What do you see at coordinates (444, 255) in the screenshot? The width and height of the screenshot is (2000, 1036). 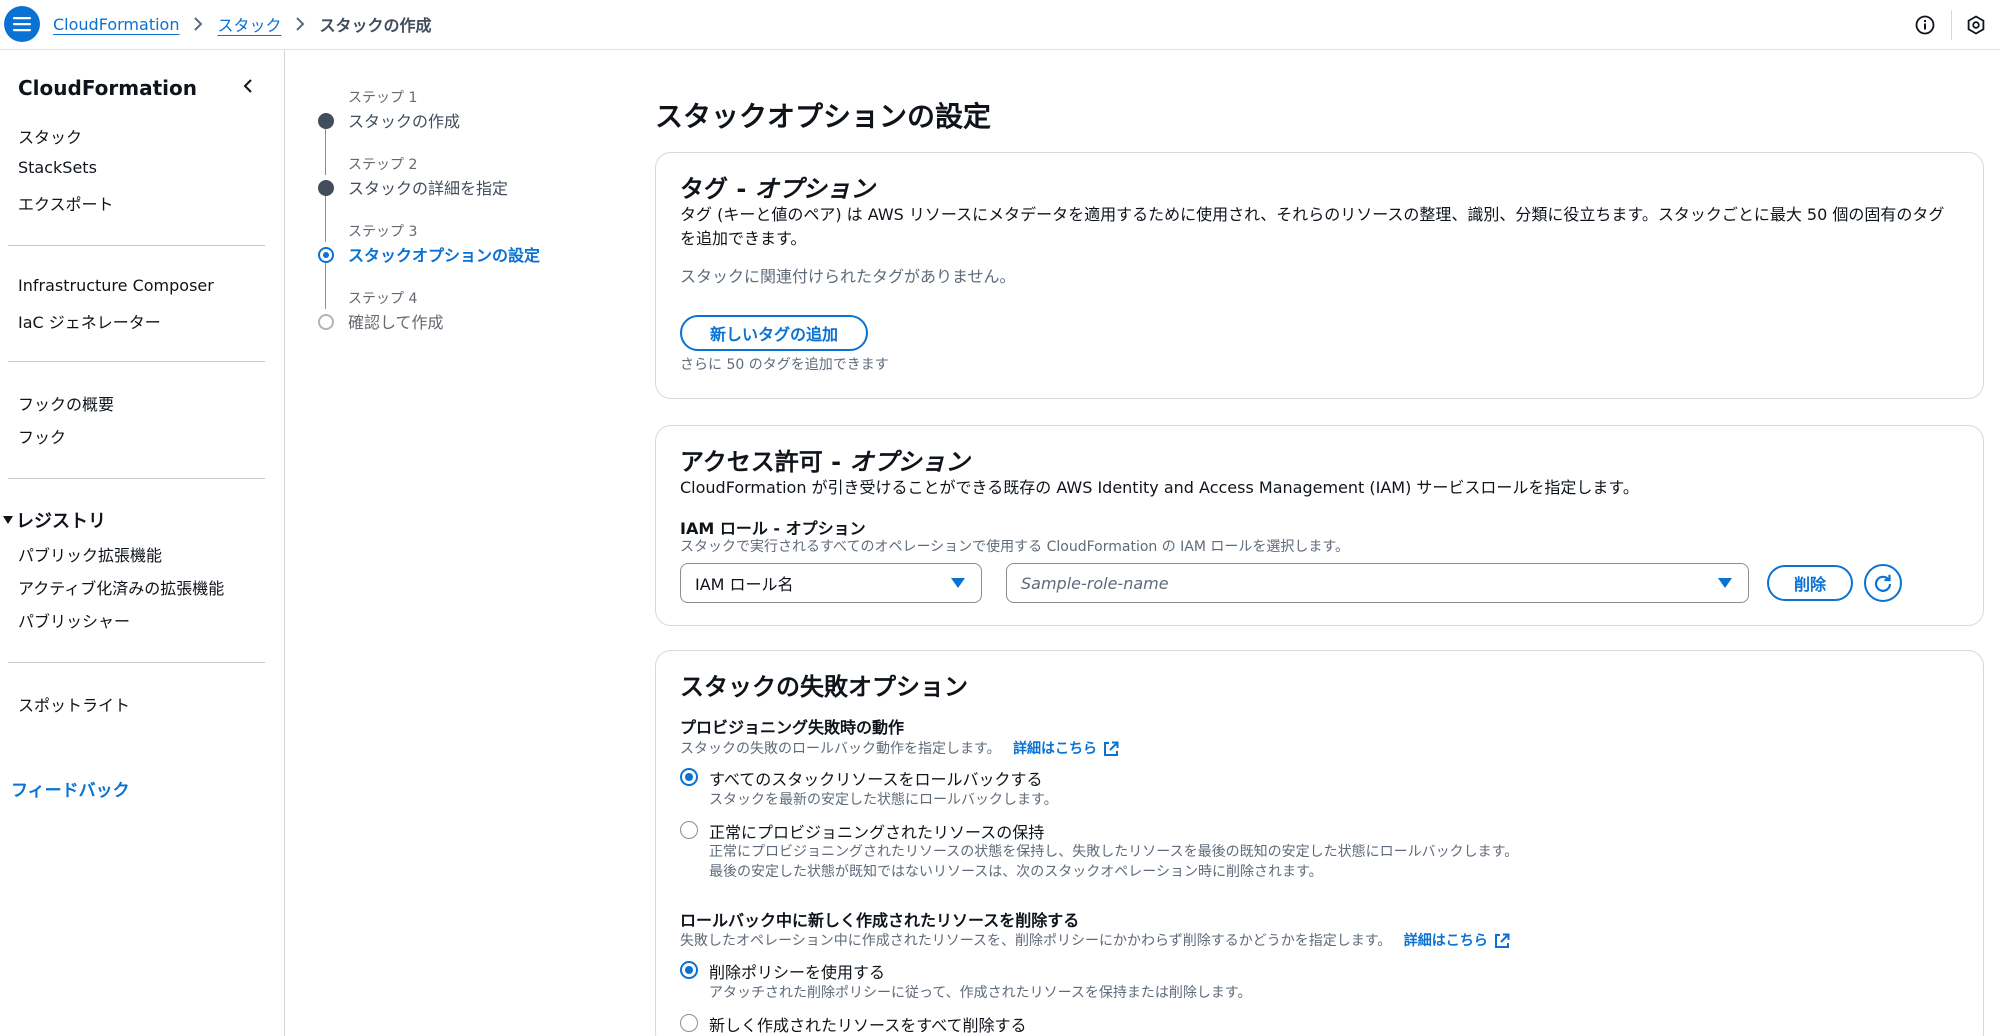 I see `step-3-label: スタックオプションの設定` at bounding box center [444, 255].